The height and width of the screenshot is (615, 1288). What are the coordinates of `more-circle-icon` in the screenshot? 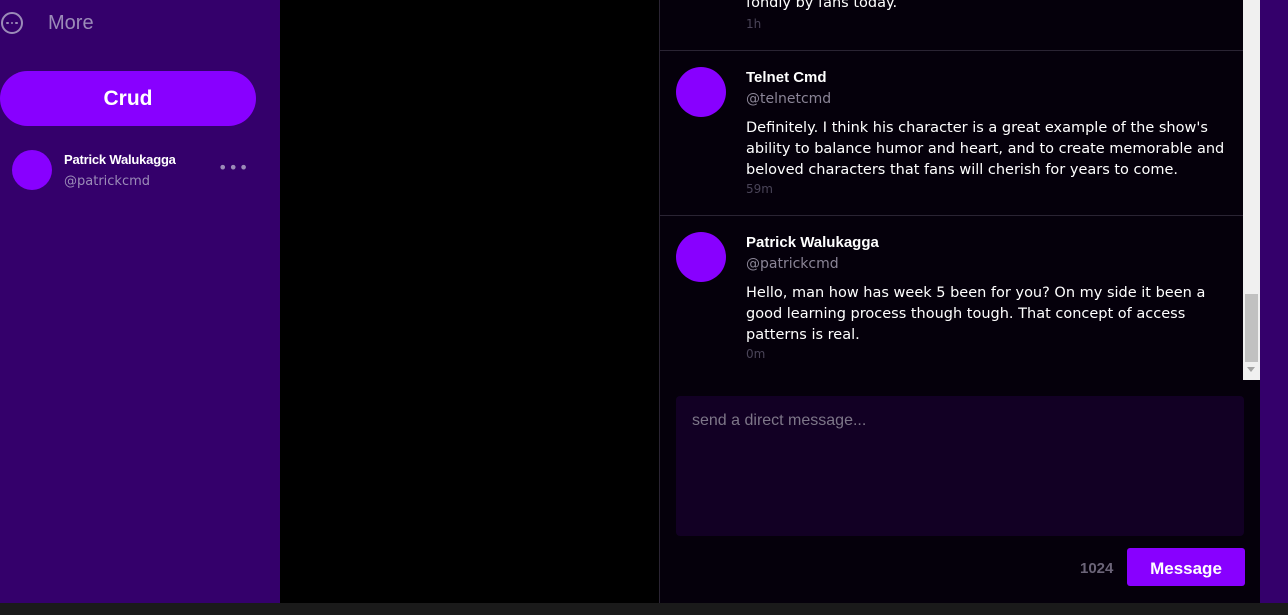 It's located at (12, 23).